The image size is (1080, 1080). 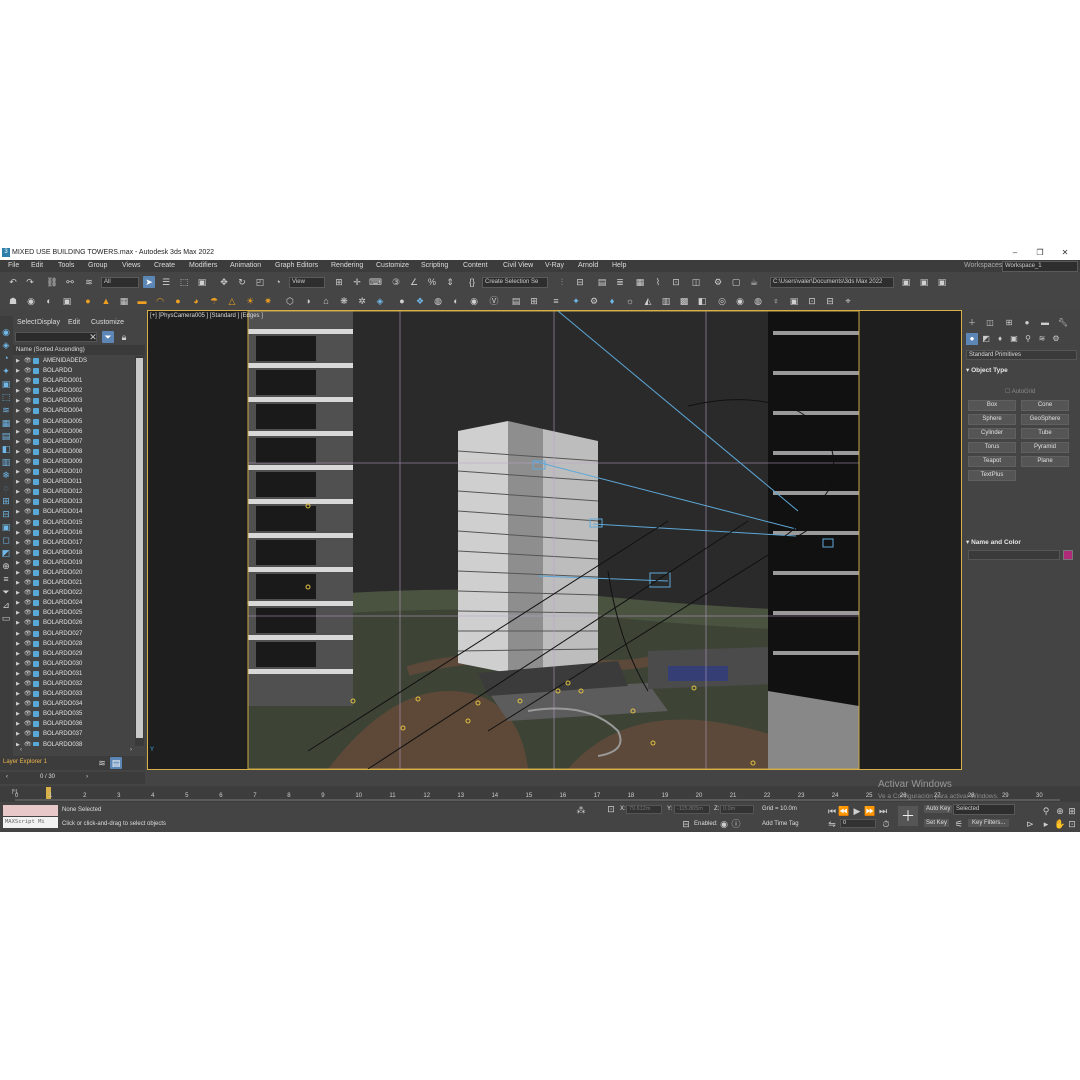 I want to click on selection-filter-dropdown: All, so click(x=120, y=282).